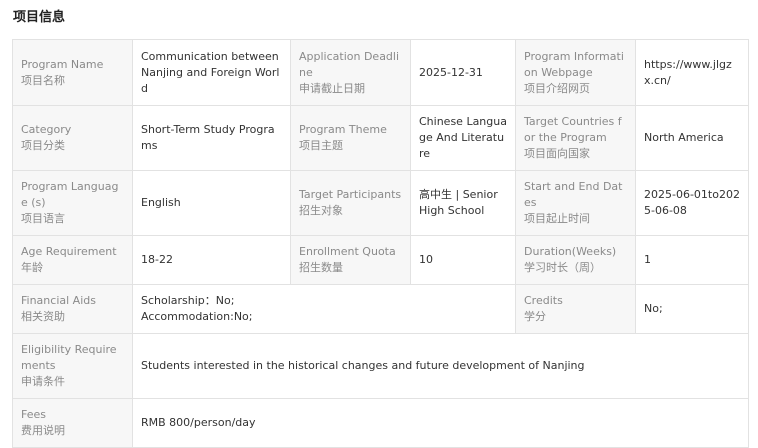 Image resolution: width=758 pixels, height=448 pixels. I want to click on application-deadline-label: Application Deadline 申请截止日期, so click(350, 72).